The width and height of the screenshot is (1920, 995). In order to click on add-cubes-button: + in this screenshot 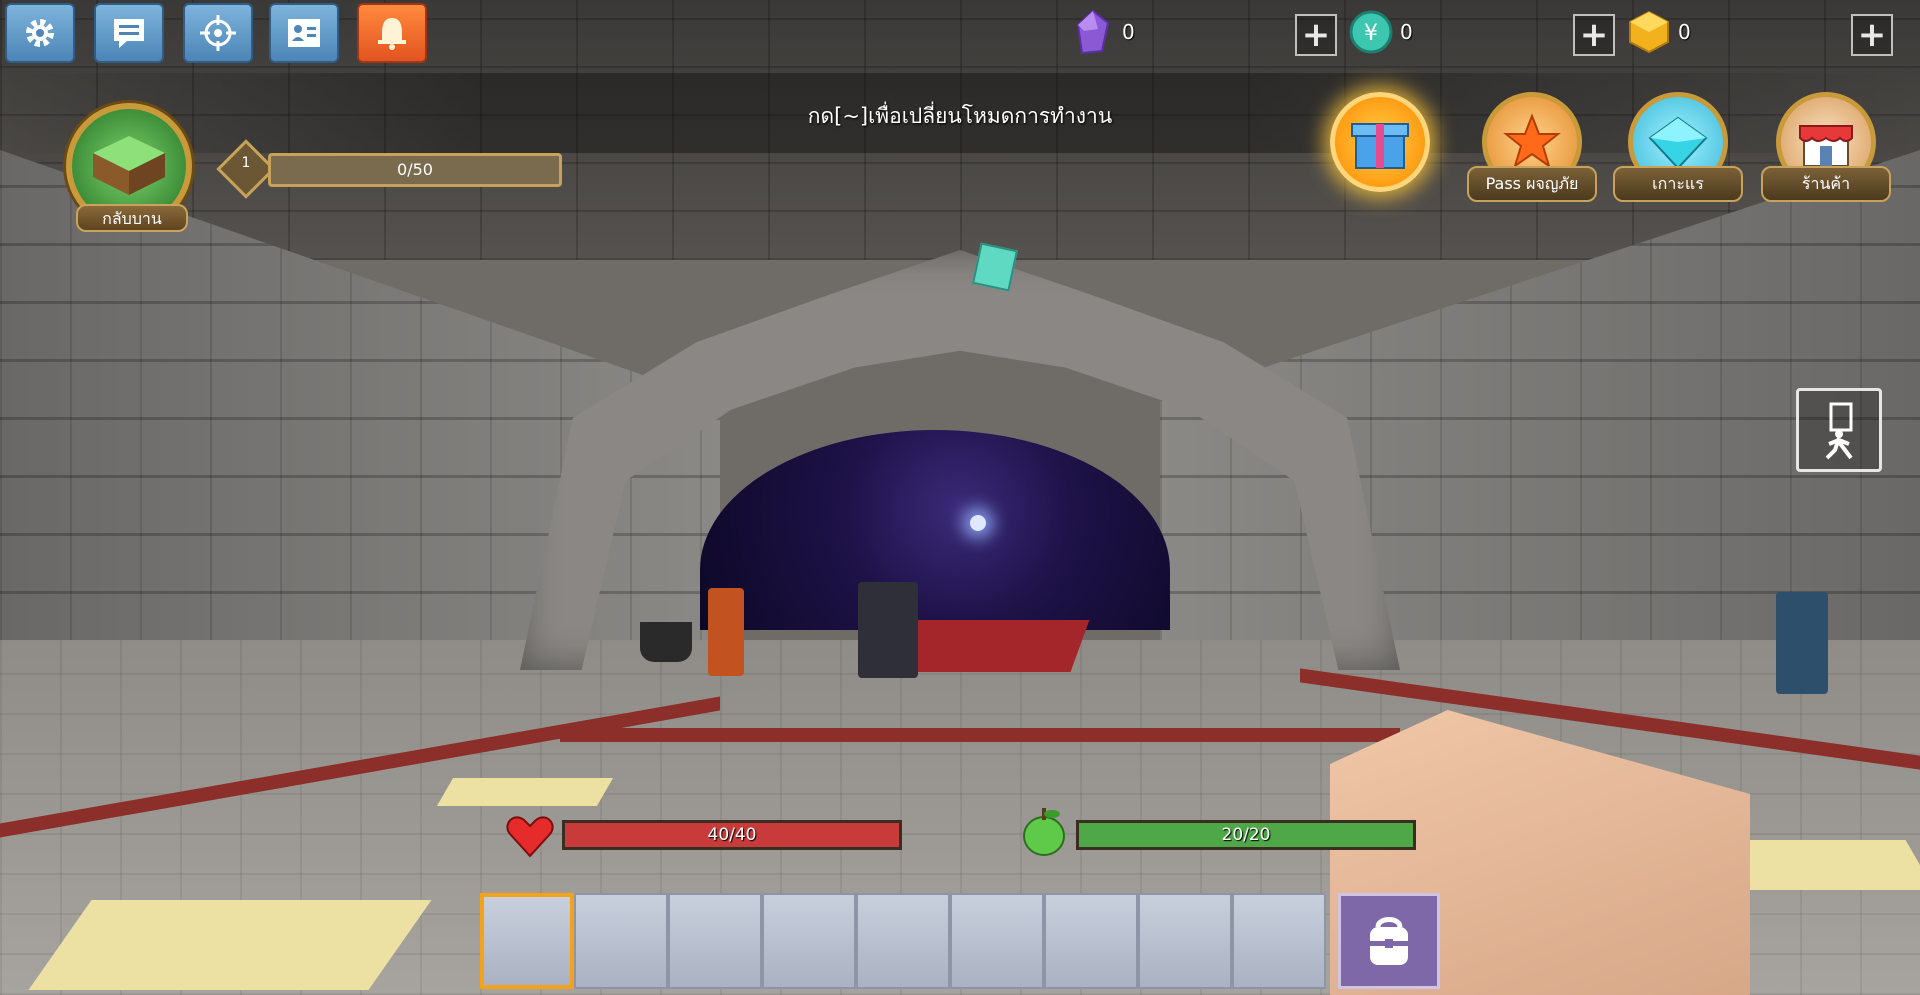, I will do `click(1872, 35)`.